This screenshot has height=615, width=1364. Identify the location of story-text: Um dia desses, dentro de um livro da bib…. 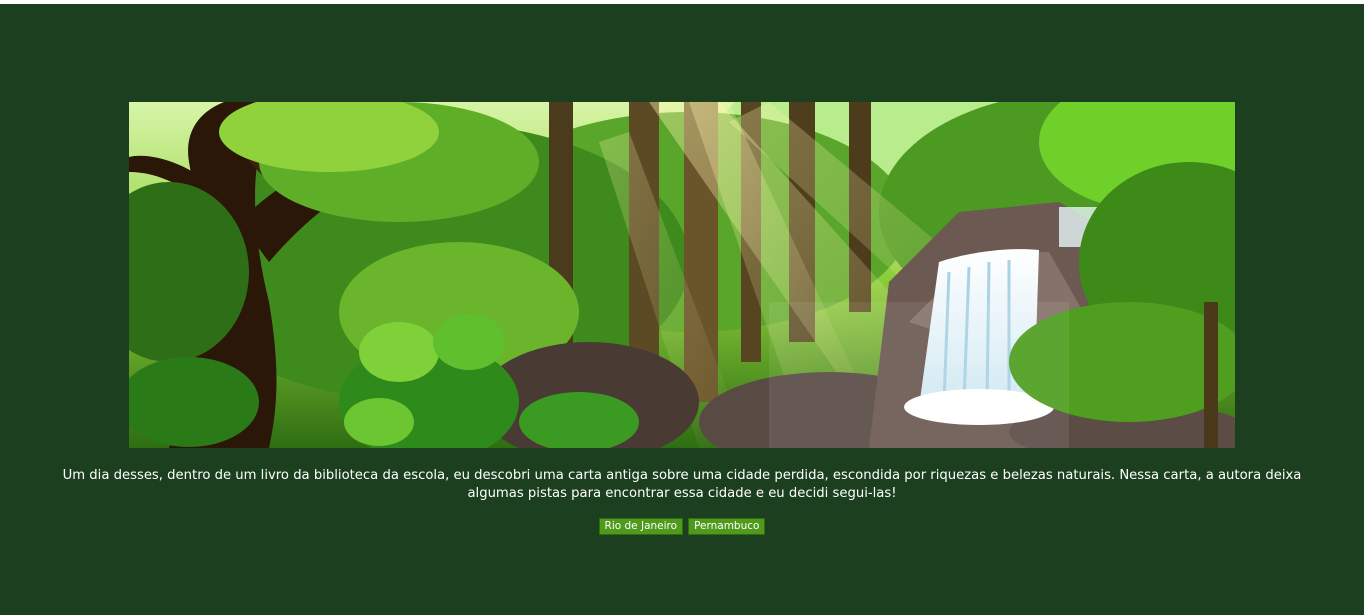
(682, 484).